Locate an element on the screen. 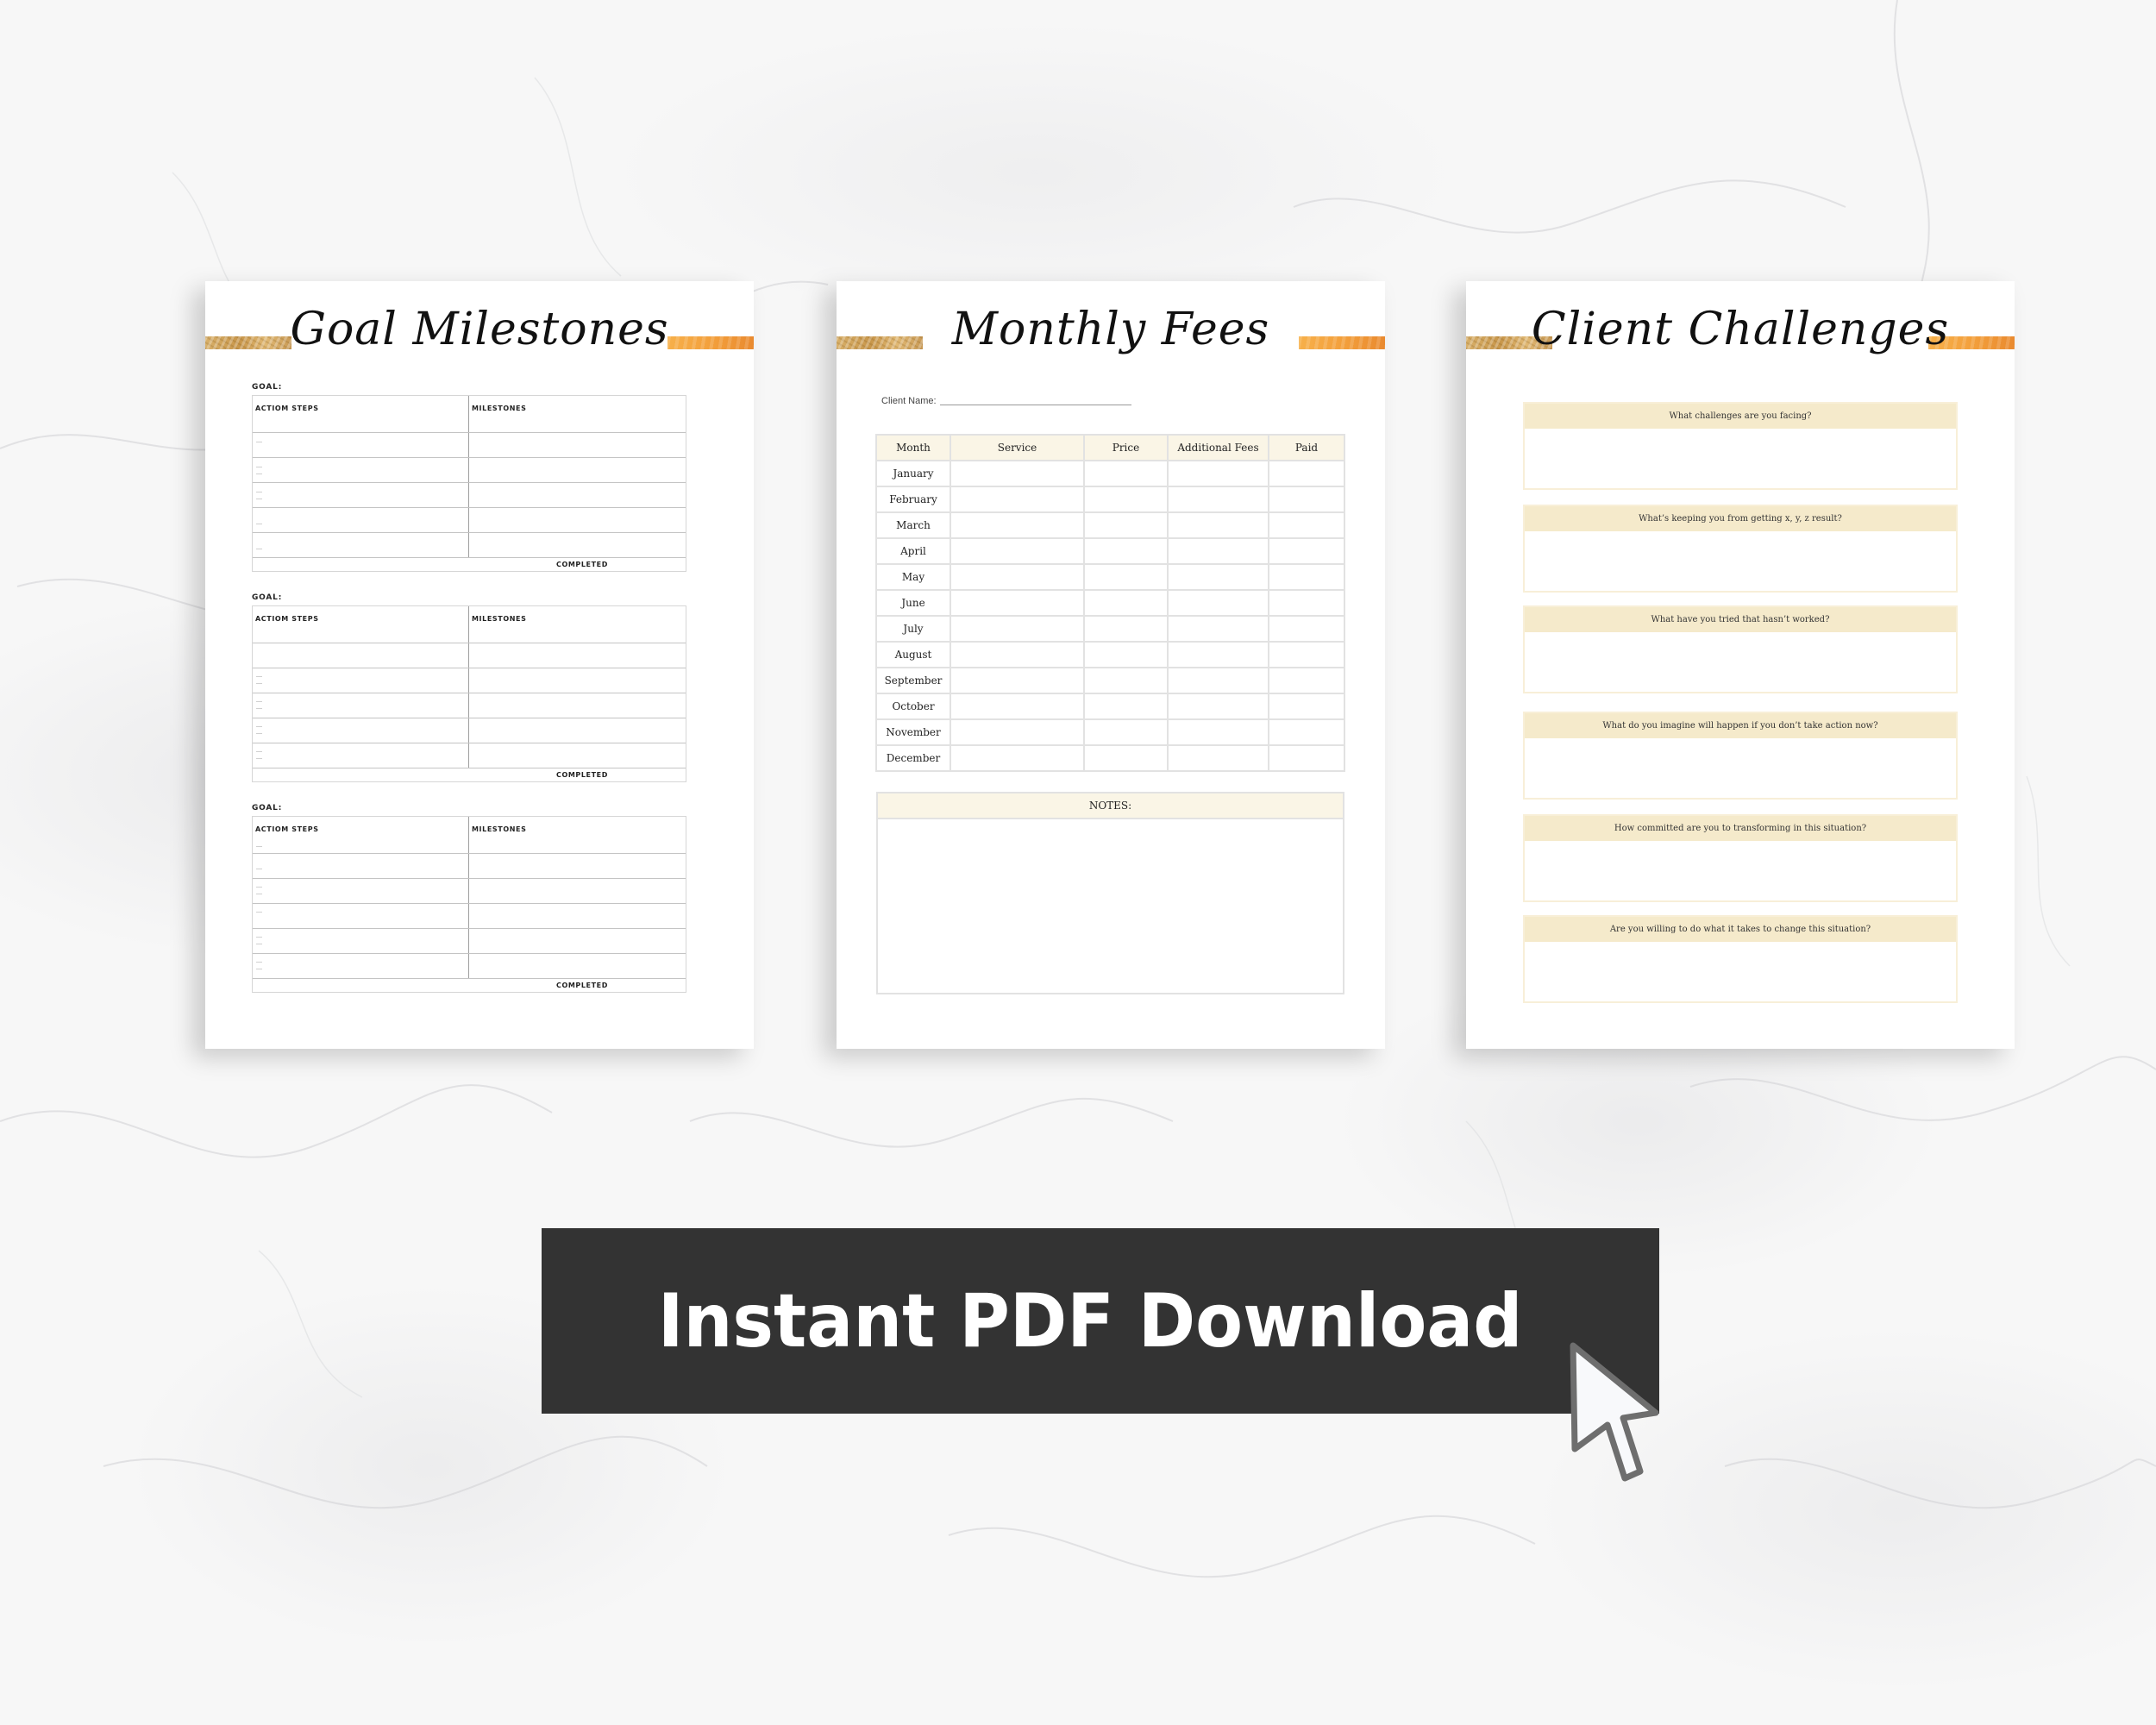 Image resolution: width=2156 pixels, height=1725 pixels. instant-pdf-download-button: Instant PDF Download is located at coordinates (1100, 1321).